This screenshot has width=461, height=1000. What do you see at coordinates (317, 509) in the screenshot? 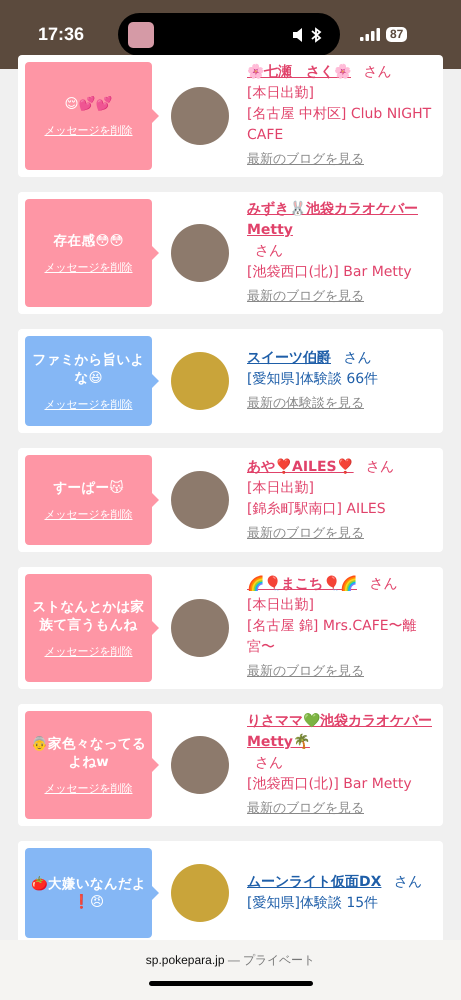
I see `location-text: [錦糸町駅南口] AILES` at bounding box center [317, 509].